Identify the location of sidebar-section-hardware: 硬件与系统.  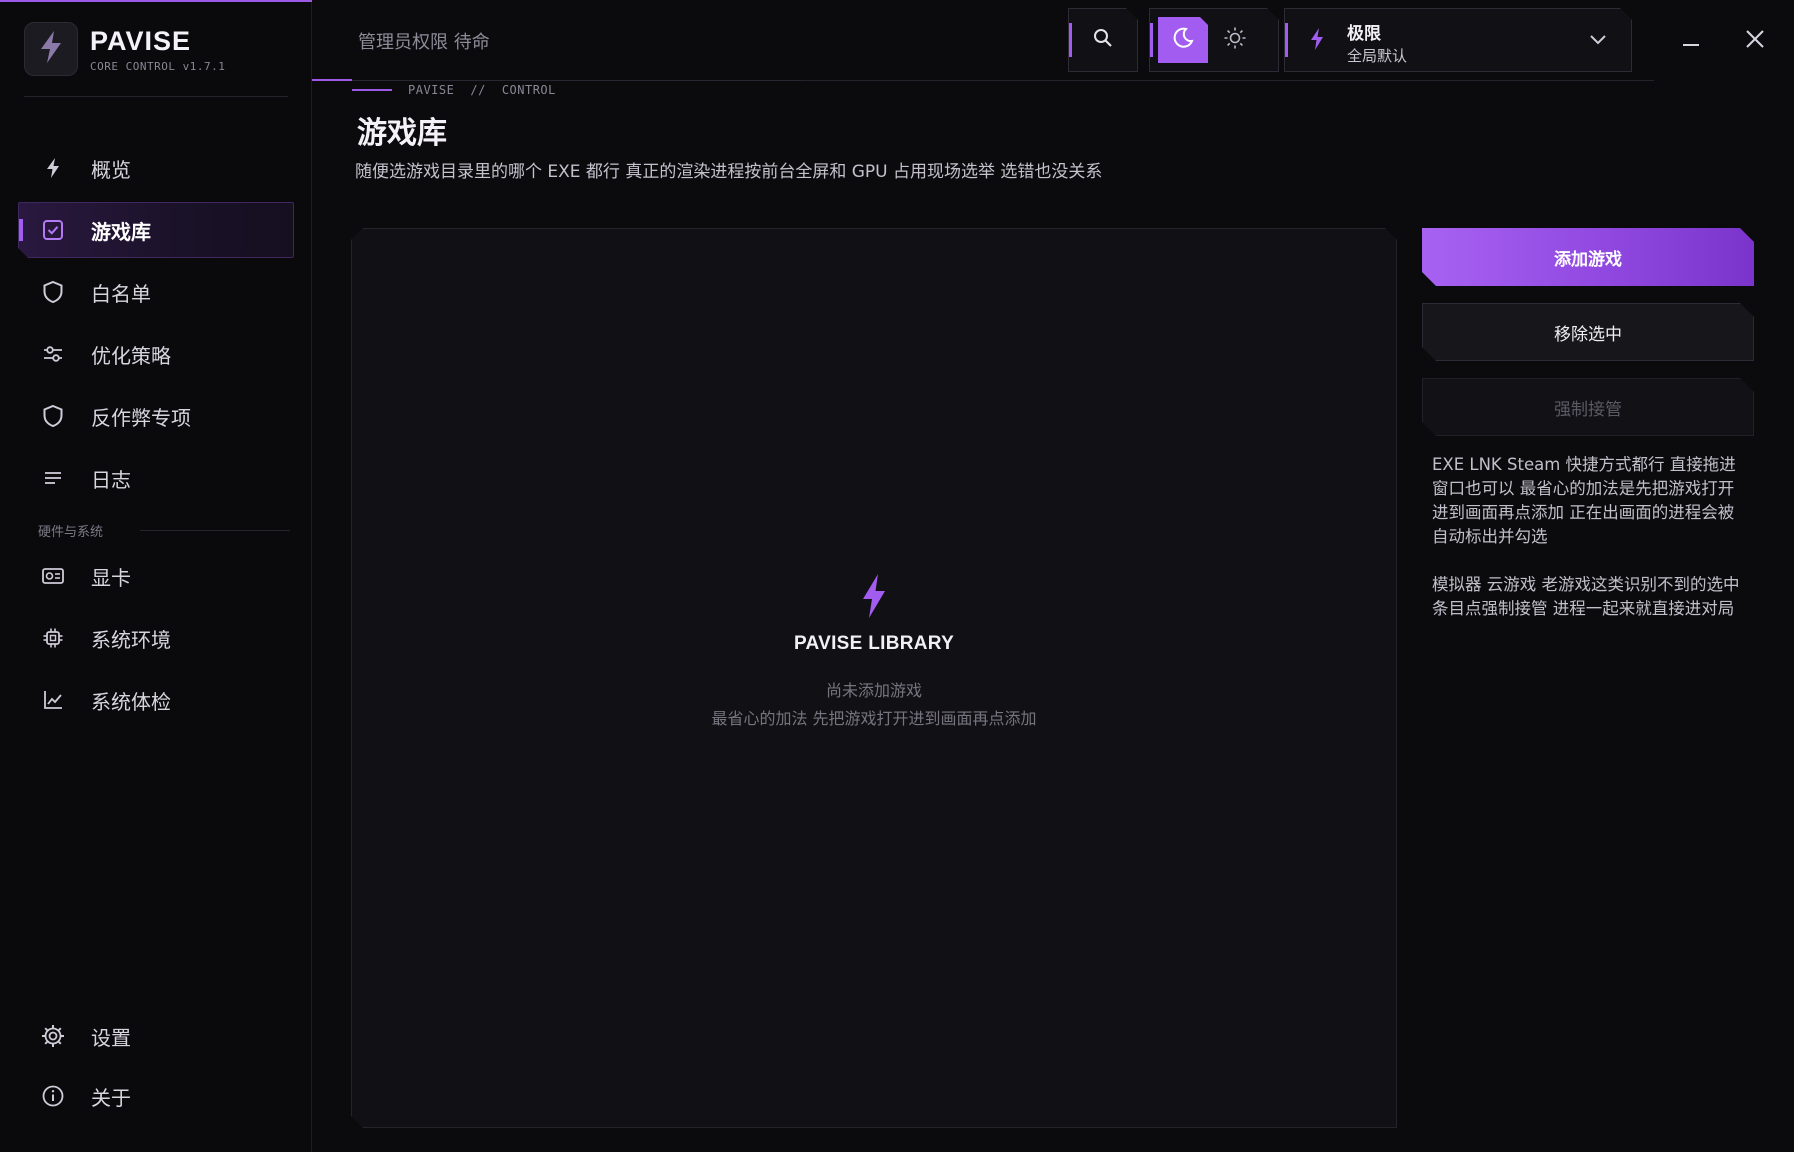
(156, 530).